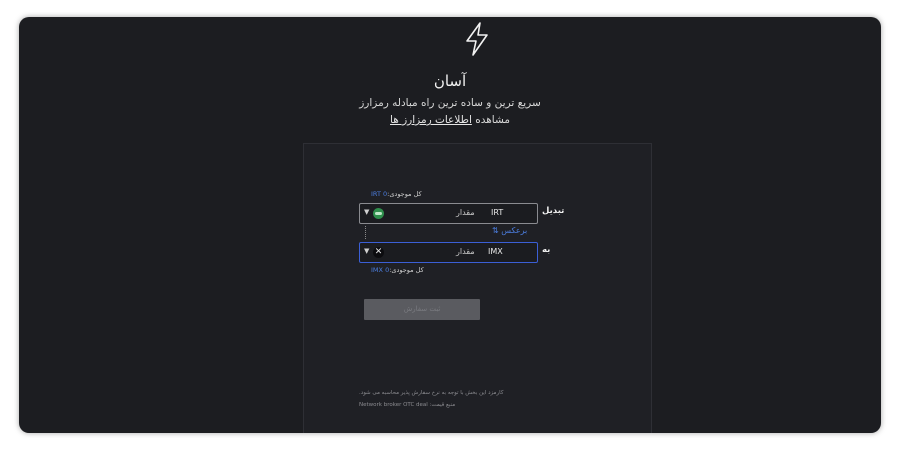 Image resolution: width=900 pixels, height=450 pixels. I want to click on from-balance: کل موجودی:0 IRT, so click(396, 194).